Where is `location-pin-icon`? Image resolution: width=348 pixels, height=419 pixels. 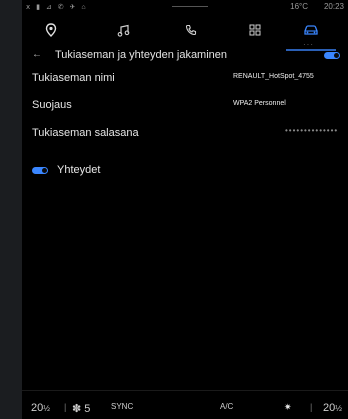 location-pin-icon is located at coordinates (51, 30).